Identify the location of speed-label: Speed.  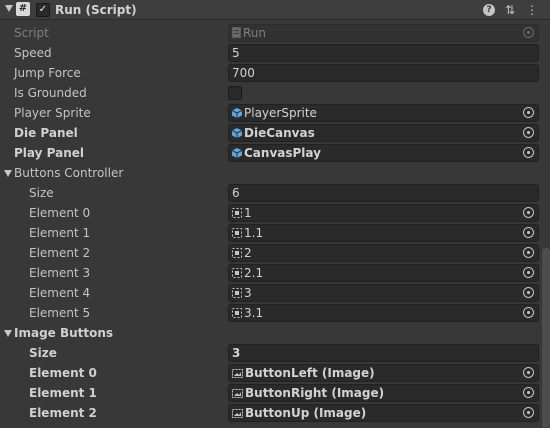
(33, 53).